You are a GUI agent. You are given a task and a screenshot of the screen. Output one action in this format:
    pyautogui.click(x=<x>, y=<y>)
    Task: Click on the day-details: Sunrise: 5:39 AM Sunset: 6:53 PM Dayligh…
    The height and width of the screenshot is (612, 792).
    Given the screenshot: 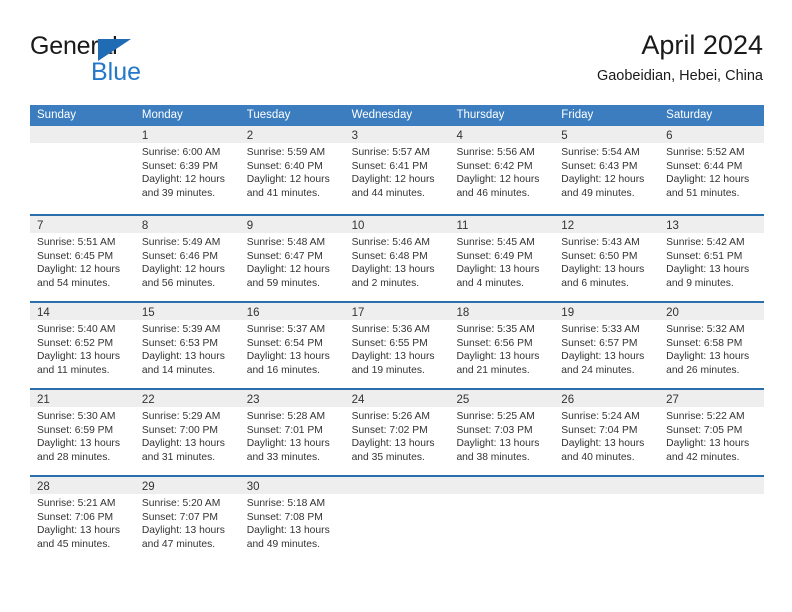 What is the action you would take?
    pyautogui.click(x=187, y=348)
    